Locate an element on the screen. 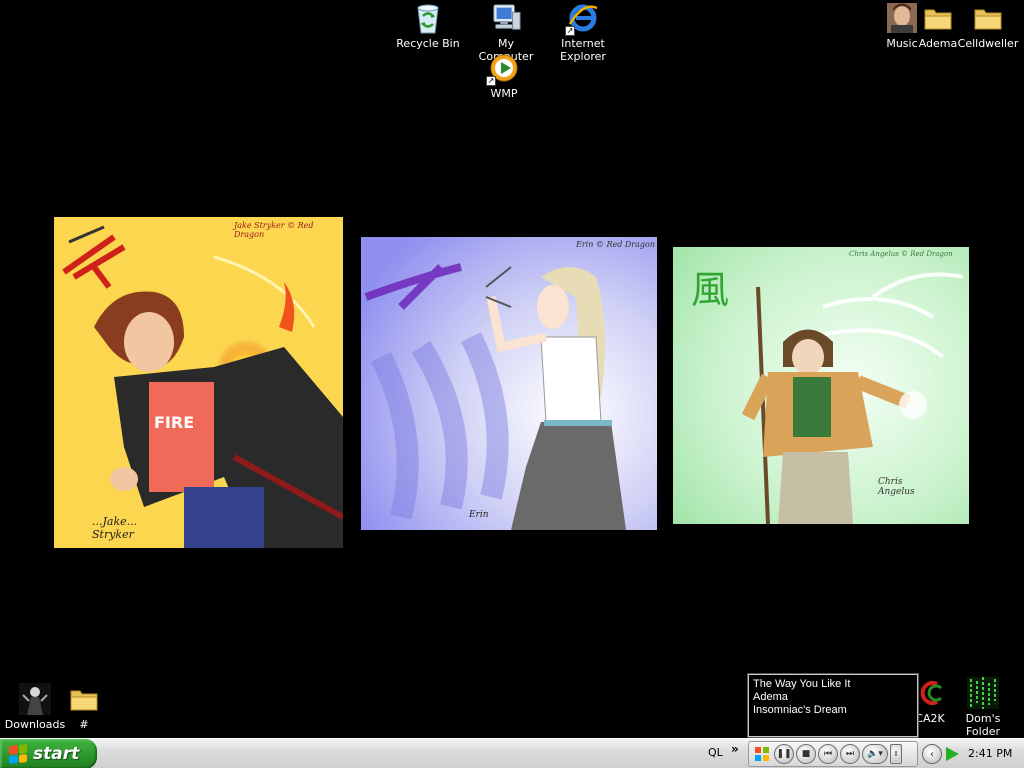 Image resolution: width=1024 pixels, height=768 pixels. wmp-mini-player: ❚❚ ■ ⏮ ⏭ 🔈▾ ⇕ is located at coordinates (833, 754).